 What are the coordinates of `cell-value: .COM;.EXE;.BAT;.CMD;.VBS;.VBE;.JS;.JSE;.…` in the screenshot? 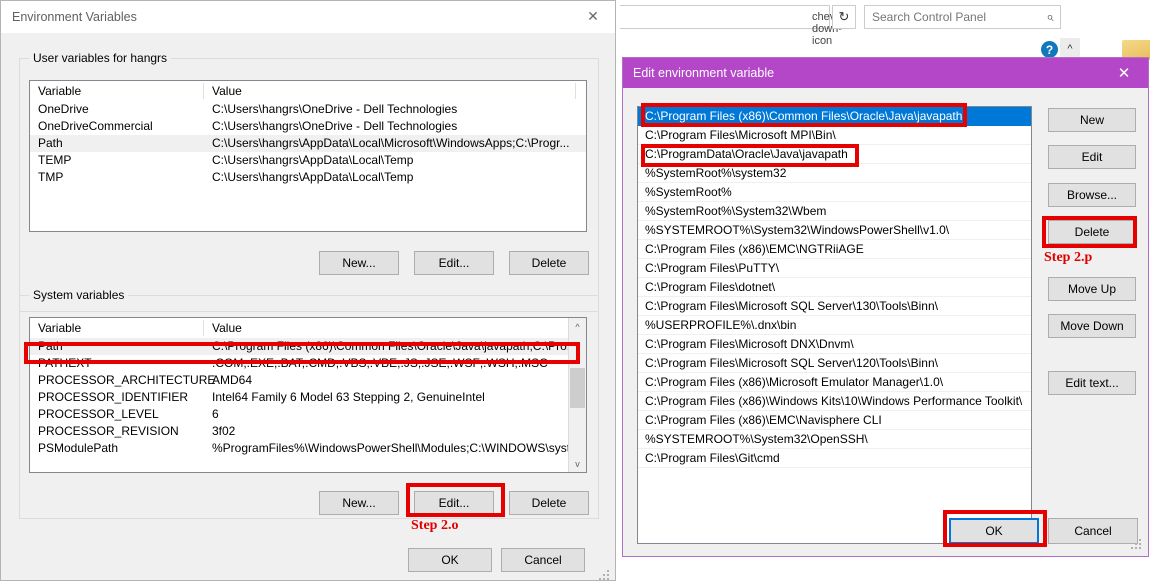 It's located at (380, 363).